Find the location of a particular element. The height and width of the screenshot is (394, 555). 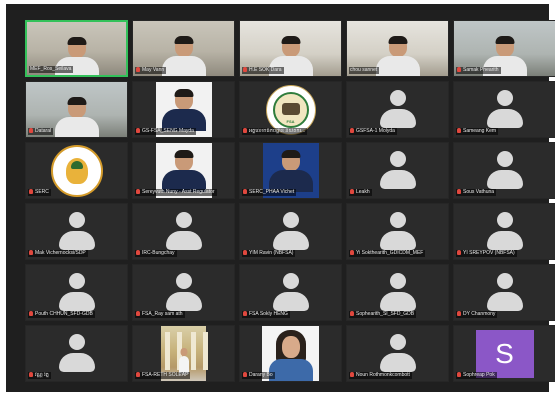

participant-tile: Noun Rothmonkcombott is located at coordinates (397, 353).